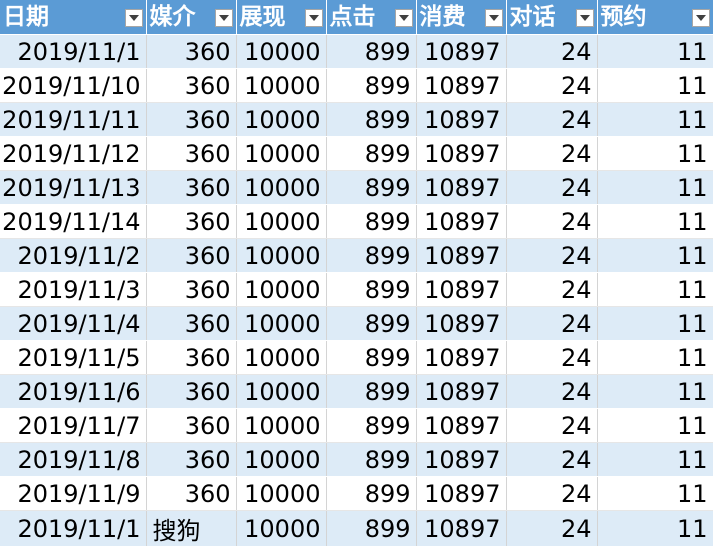 This screenshot has width=713, height=547. Describe the element at coordinates (73, 391) in the screenshot. I see `cell-date: 2019/11/6` at that location.